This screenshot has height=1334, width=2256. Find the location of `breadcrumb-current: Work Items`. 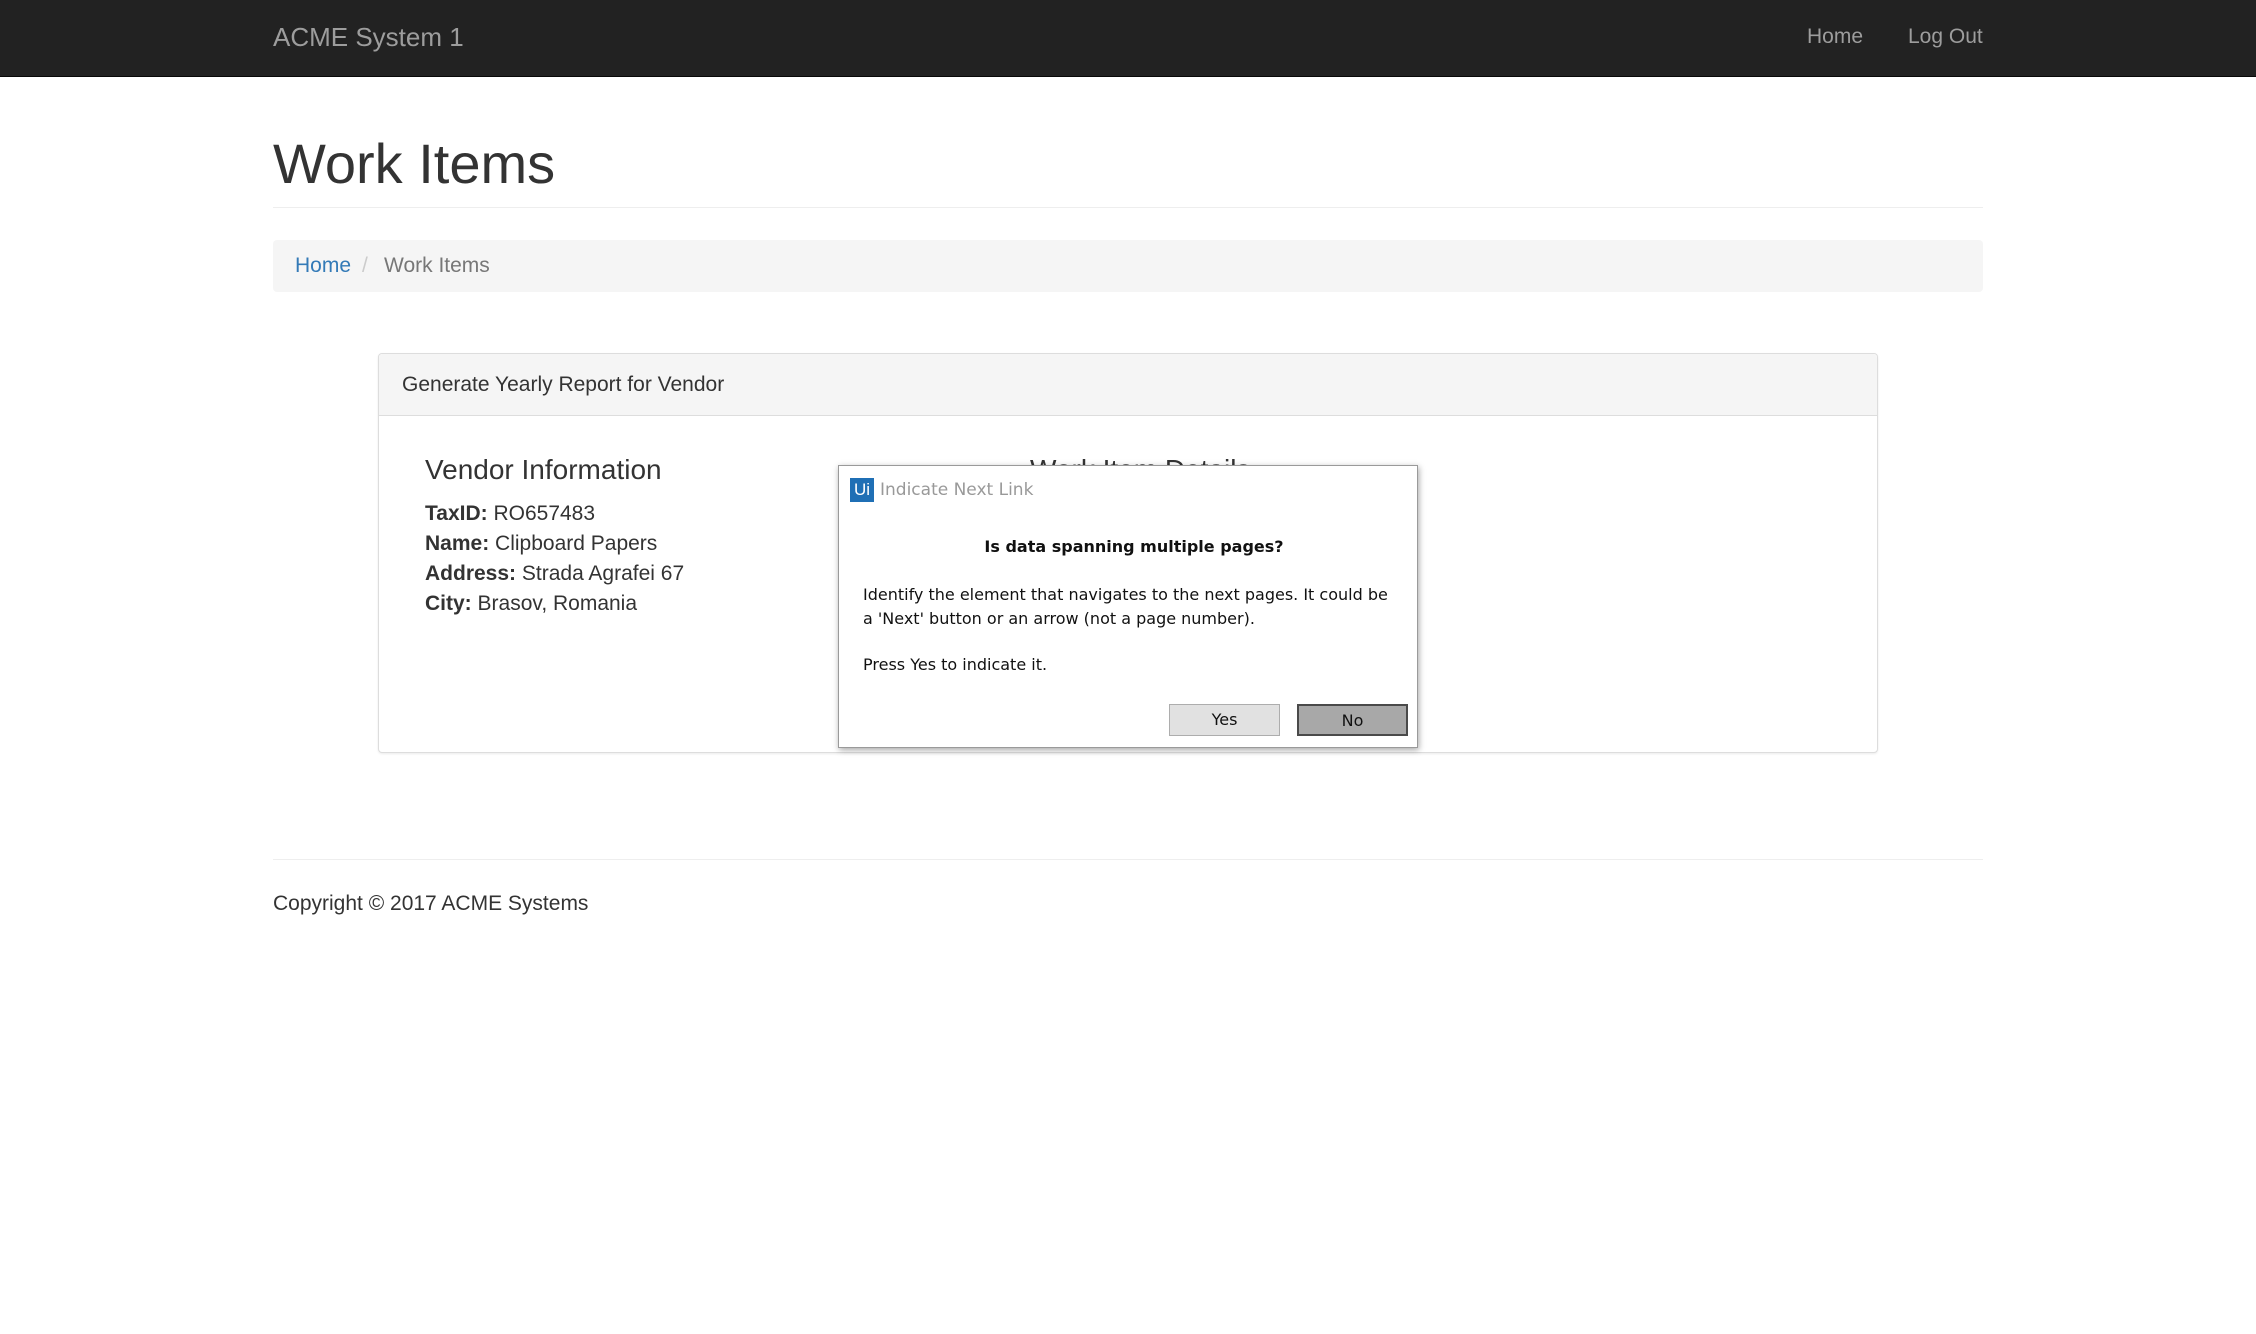

breadcrumb-current: Work Items is located at coordinates (437, 265).